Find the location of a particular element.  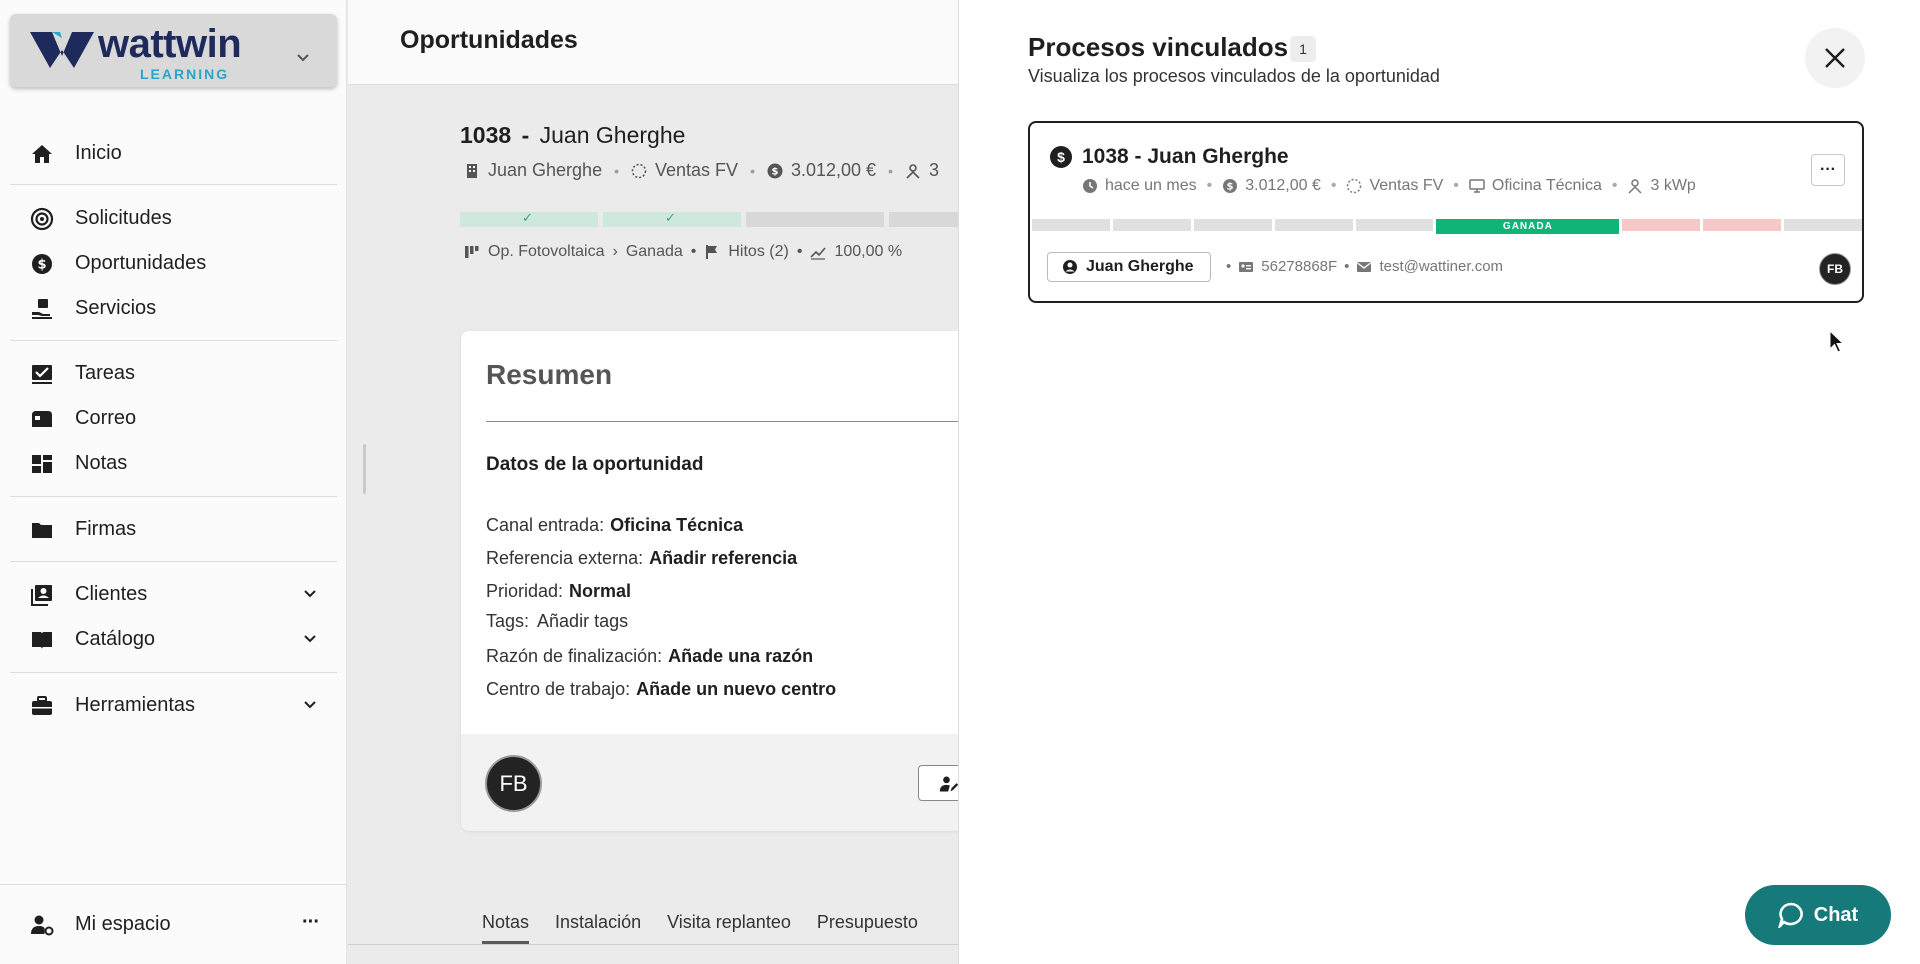

logo-subtitle: LEARNING is located at coordinates (185, 74).